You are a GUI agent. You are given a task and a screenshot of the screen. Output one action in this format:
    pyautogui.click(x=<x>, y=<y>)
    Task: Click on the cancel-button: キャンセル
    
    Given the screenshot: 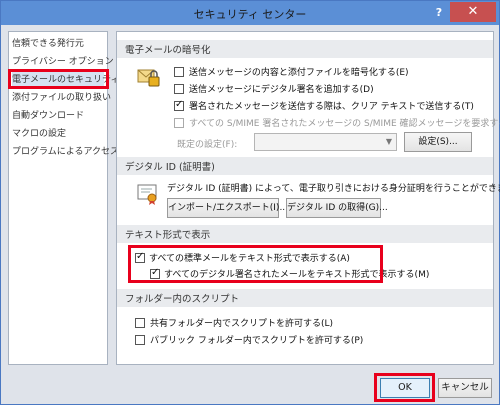 What is the action you would take?
    pyautogui.click(x=465, y=388)
    